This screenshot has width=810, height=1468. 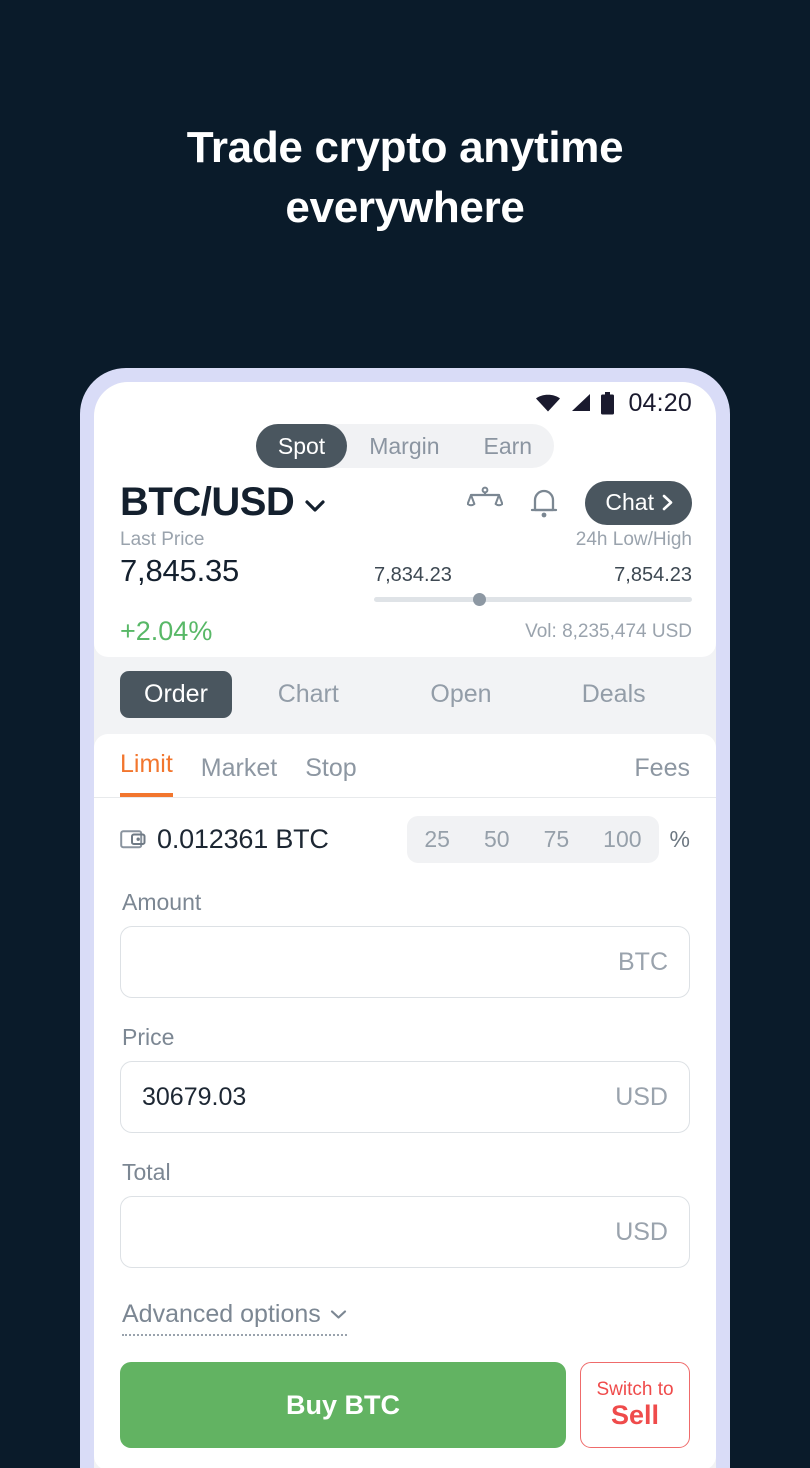 What do you see at coordinates (138, 840) in the screenshot?
I see `wallet-icon` at bounding box center [138, 840].